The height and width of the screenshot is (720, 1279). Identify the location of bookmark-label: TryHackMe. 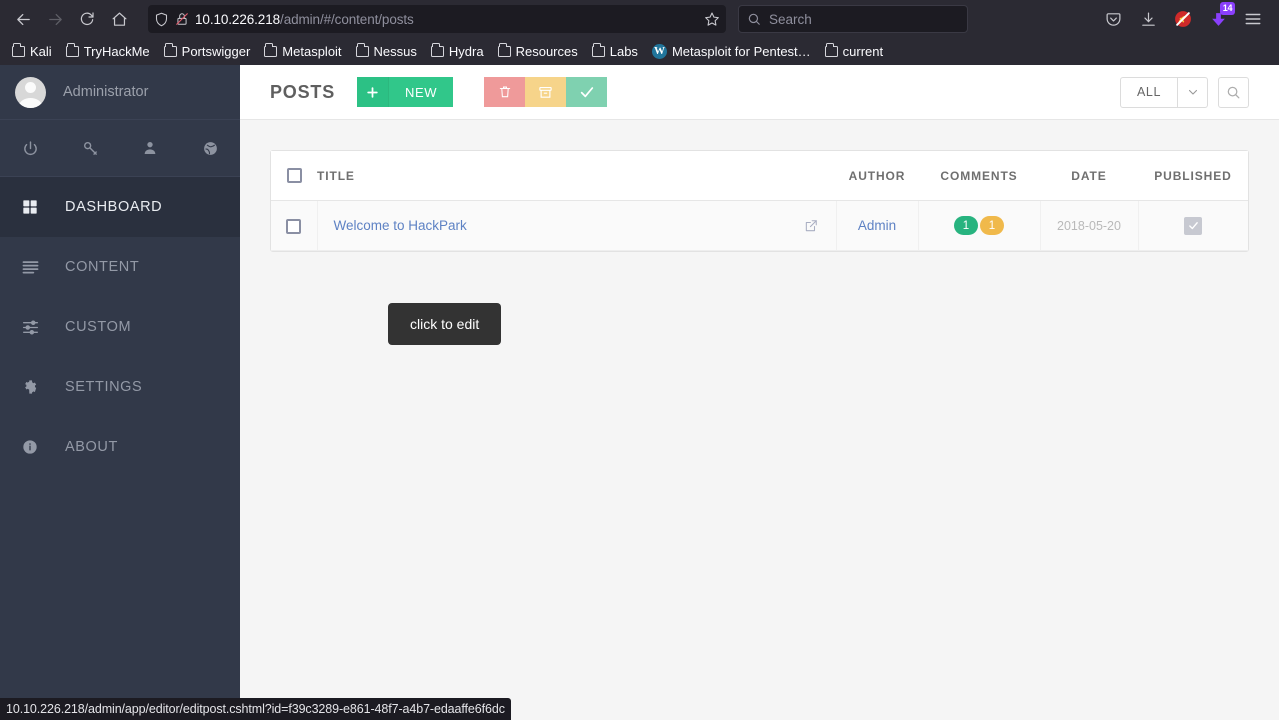
(116, 51).